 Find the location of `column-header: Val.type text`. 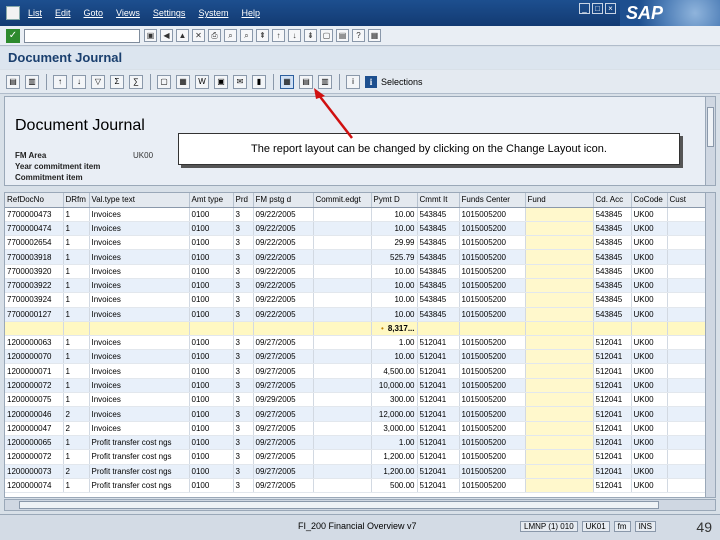

column-header: Val.type text is located at coordinates (139, 200).